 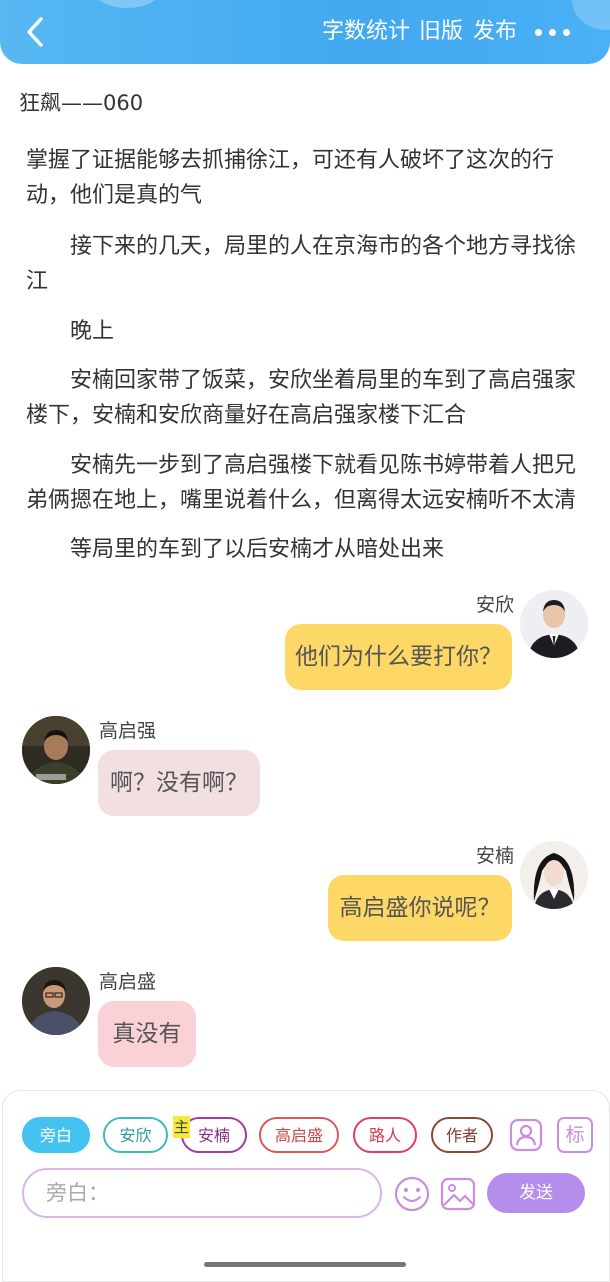 What do you see at coordinates (304, 331) in the screenshot?
I see `narration-paragraph: 晚上` at bounding box center [304, 331].